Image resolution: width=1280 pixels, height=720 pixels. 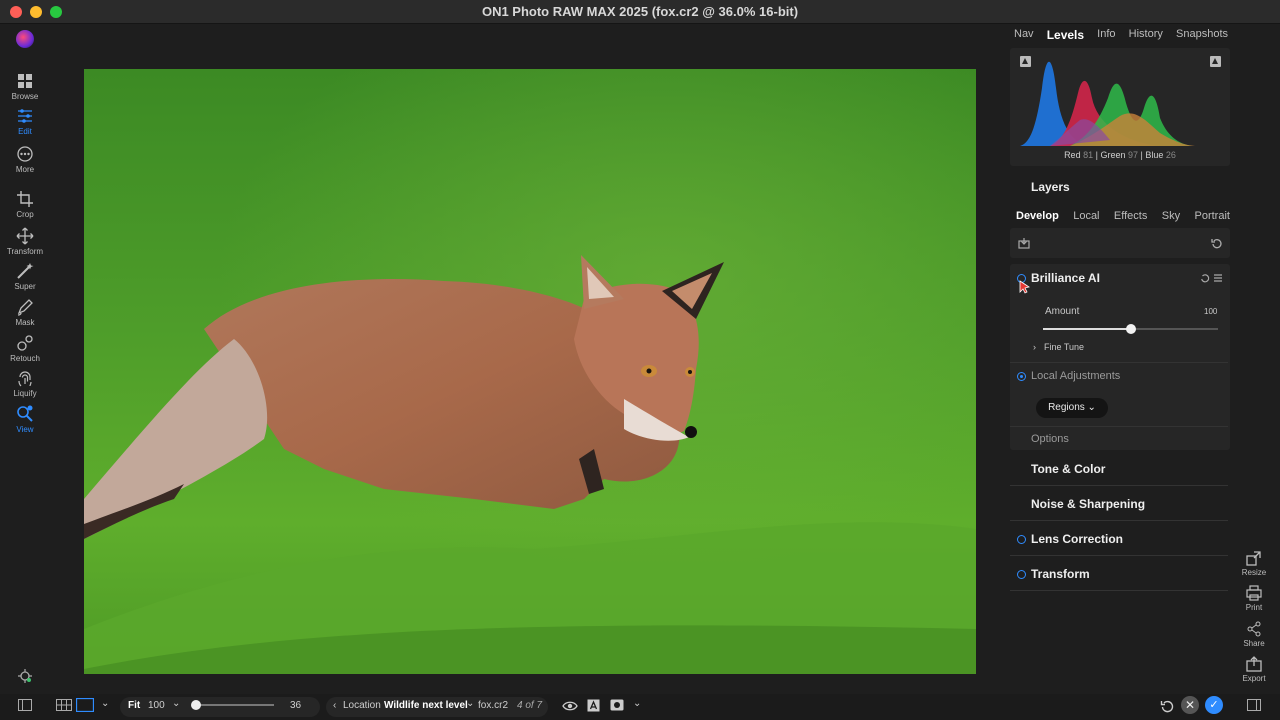 I want to click on tool-label: View, so click(x=25, y=429).